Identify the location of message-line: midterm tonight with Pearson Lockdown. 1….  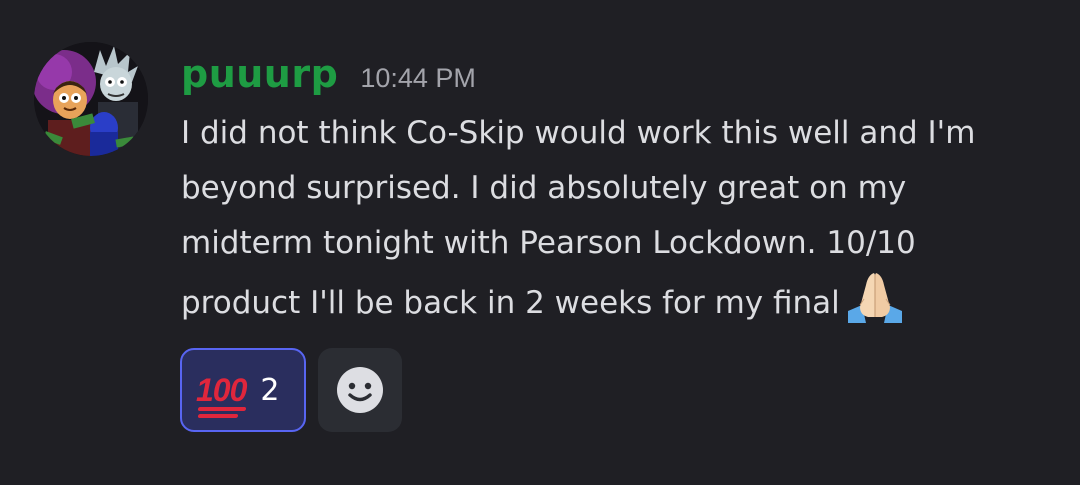
(548, 243).